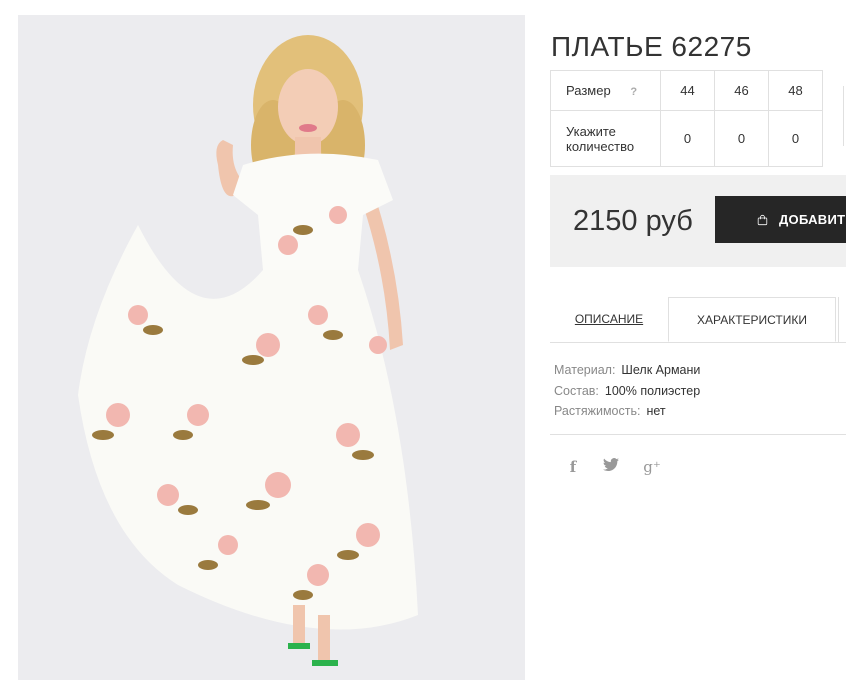 The width and height of the screenshot is (846, 680). Describe the element at coordinates (597, 411) in the screenshot. I see `spec-key: Растяжимость:` at that location.